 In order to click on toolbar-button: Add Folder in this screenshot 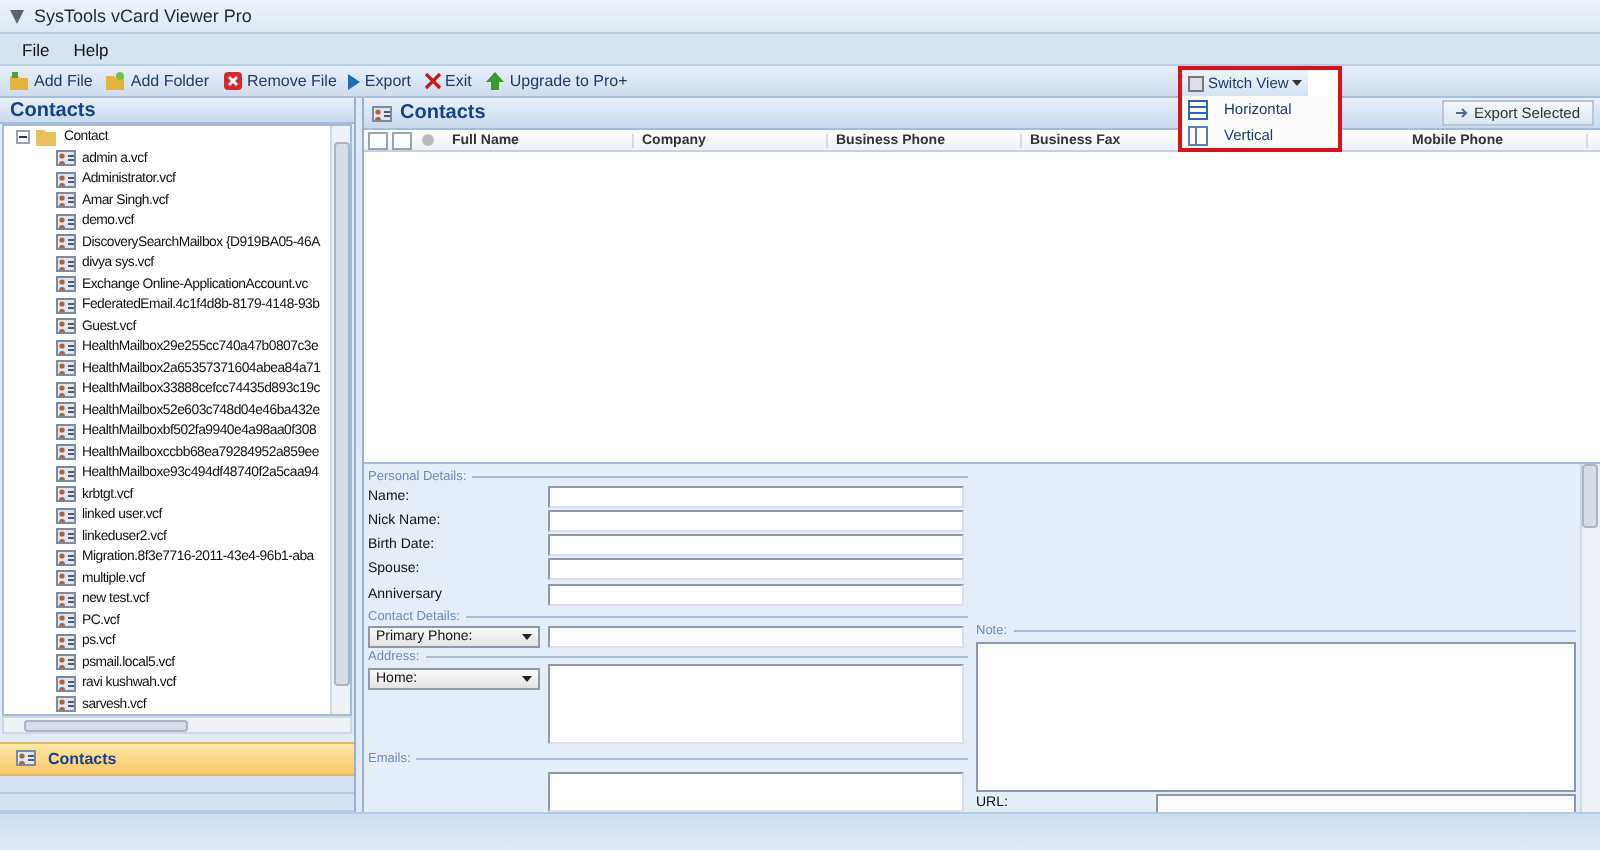, I will do `click(156, 81)`.